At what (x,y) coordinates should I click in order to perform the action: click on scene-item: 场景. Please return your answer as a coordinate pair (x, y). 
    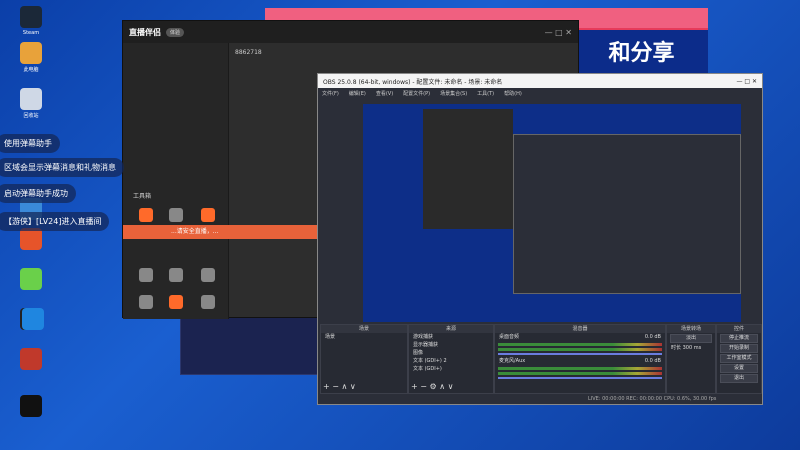
    Looking at the image, I should click on (364, 337).